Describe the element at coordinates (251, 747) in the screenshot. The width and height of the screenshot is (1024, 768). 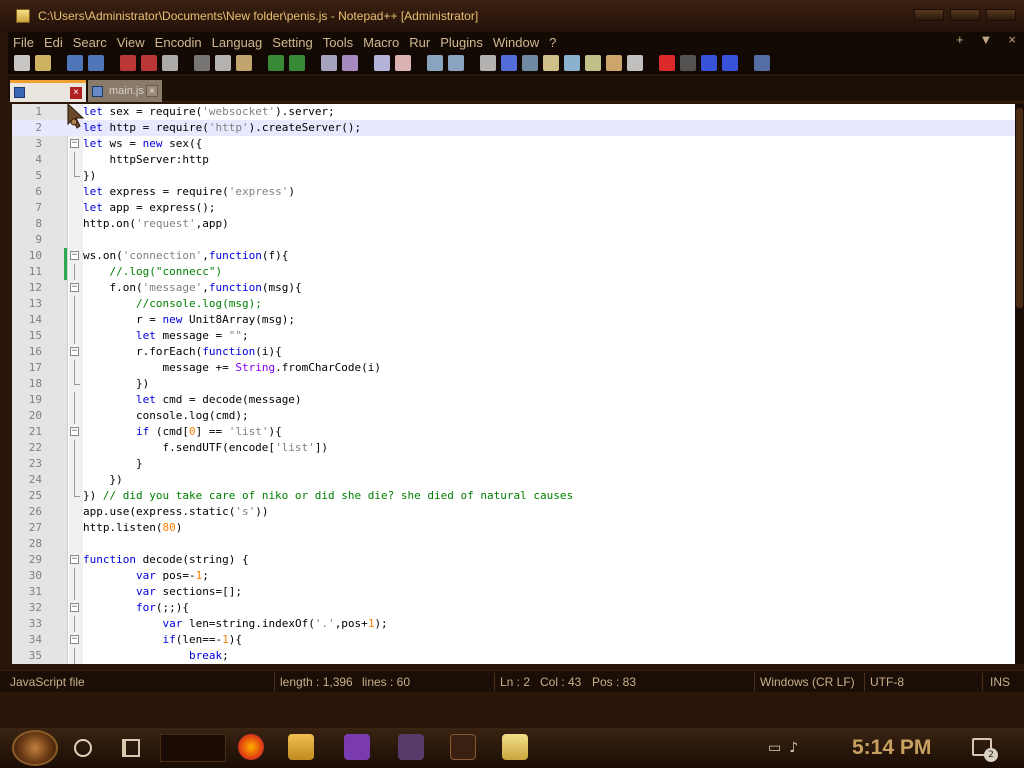
I see `firefox-icon` at that location.